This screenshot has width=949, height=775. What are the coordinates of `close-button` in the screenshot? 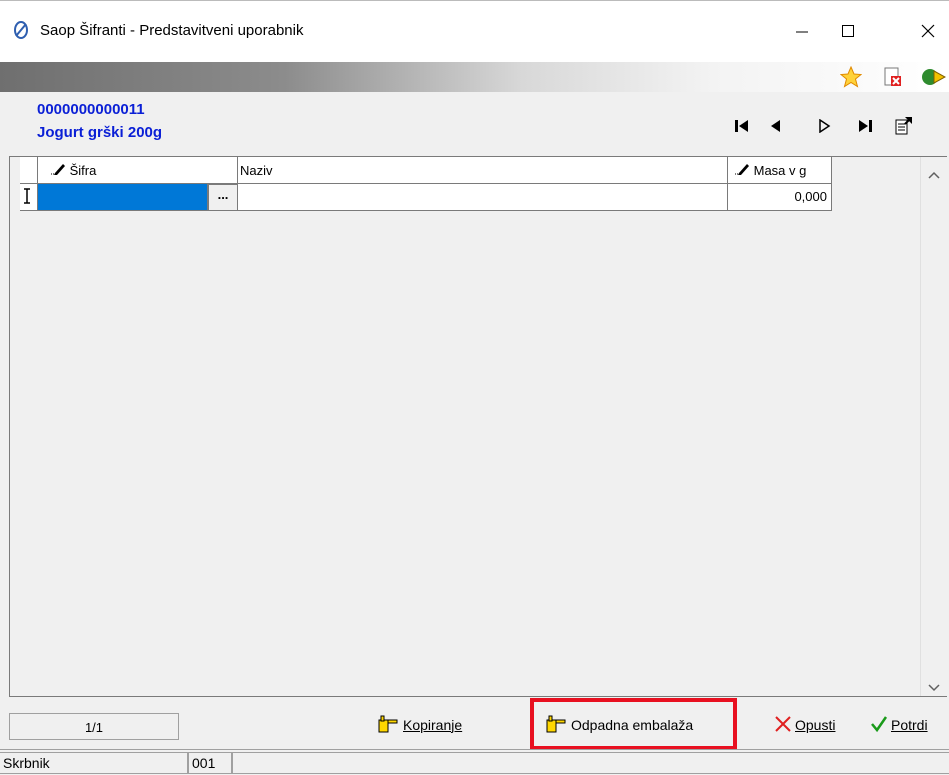 It's located at (927, 31).